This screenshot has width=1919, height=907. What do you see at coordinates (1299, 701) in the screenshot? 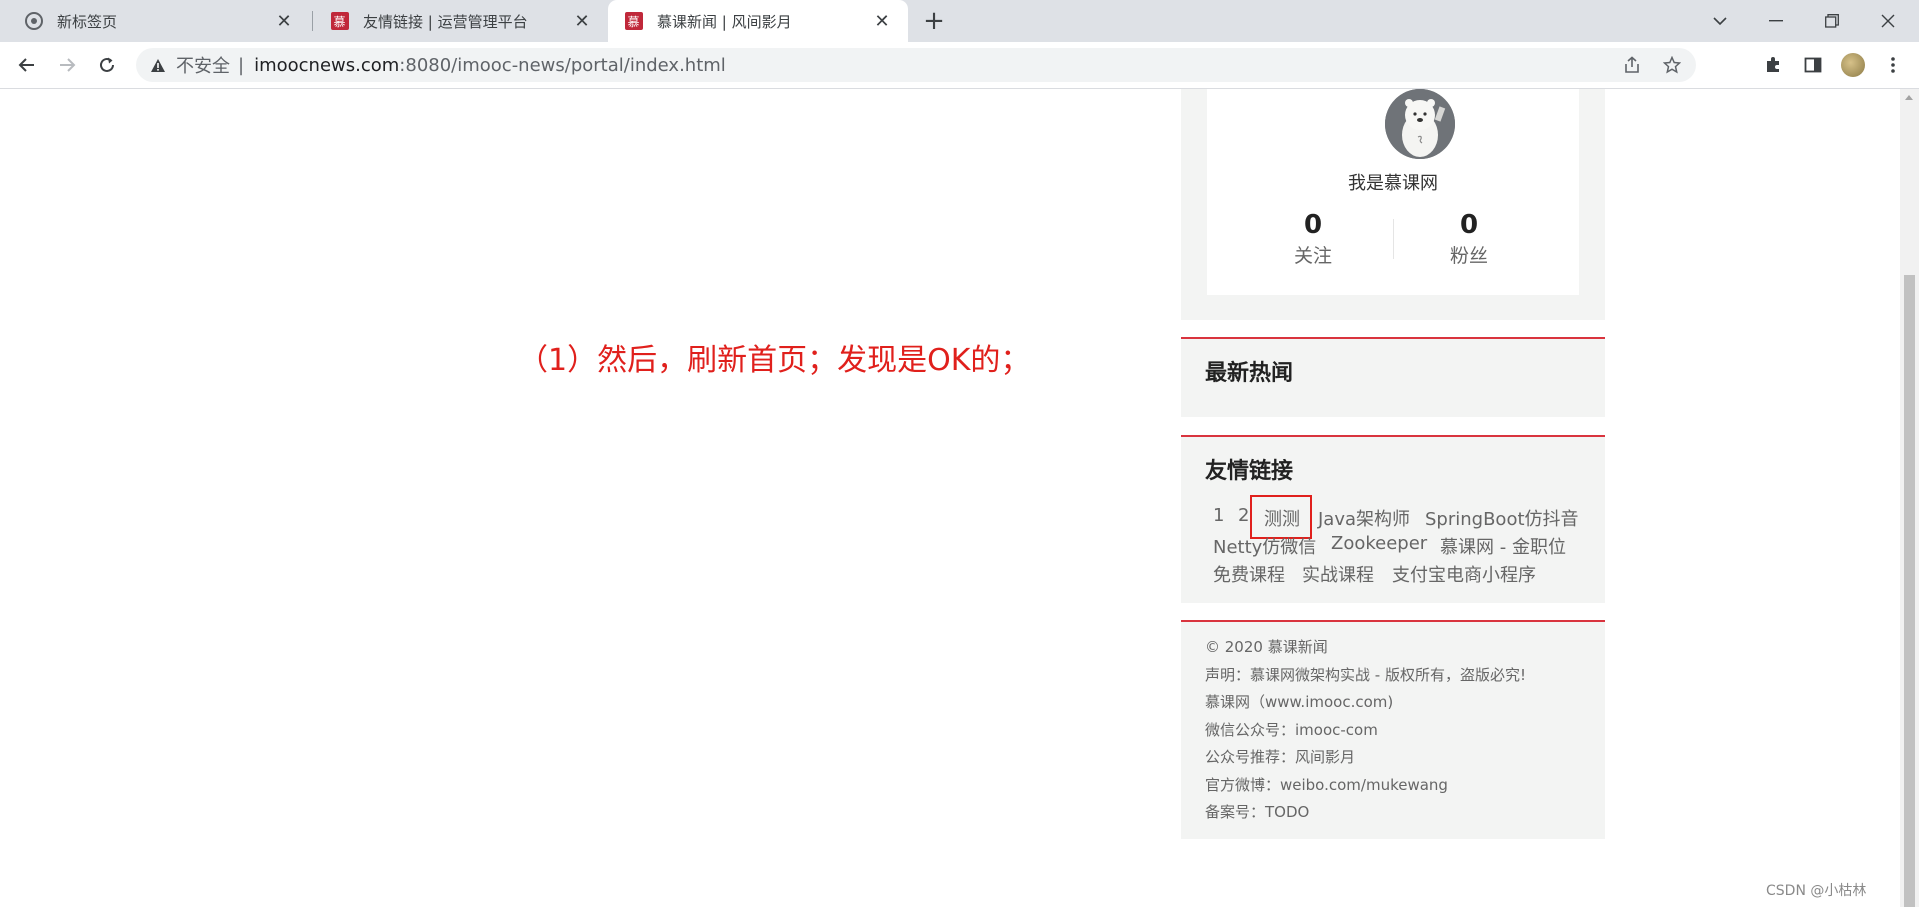
I see `website-text: 慕课网（www.imooc.com)` at bounding box center [1299, 701].